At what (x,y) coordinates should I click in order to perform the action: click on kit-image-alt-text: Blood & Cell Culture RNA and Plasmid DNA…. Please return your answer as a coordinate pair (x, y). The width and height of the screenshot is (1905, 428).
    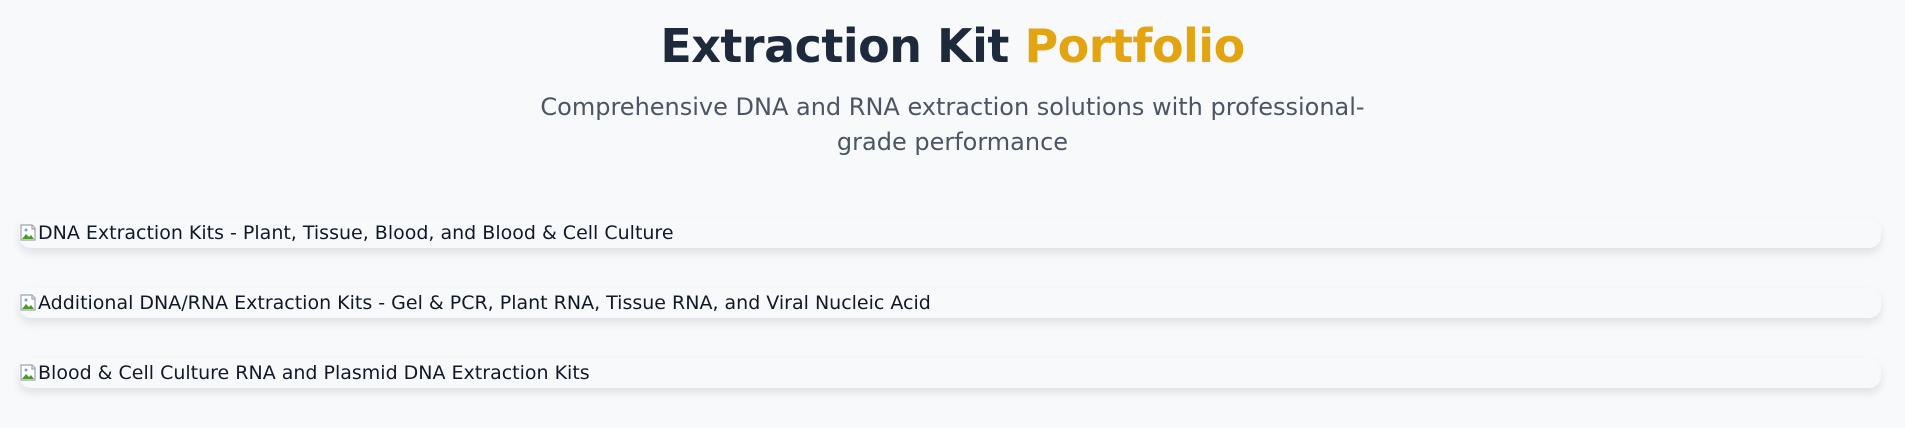
    Looking at the image, I should click on (314, 373).